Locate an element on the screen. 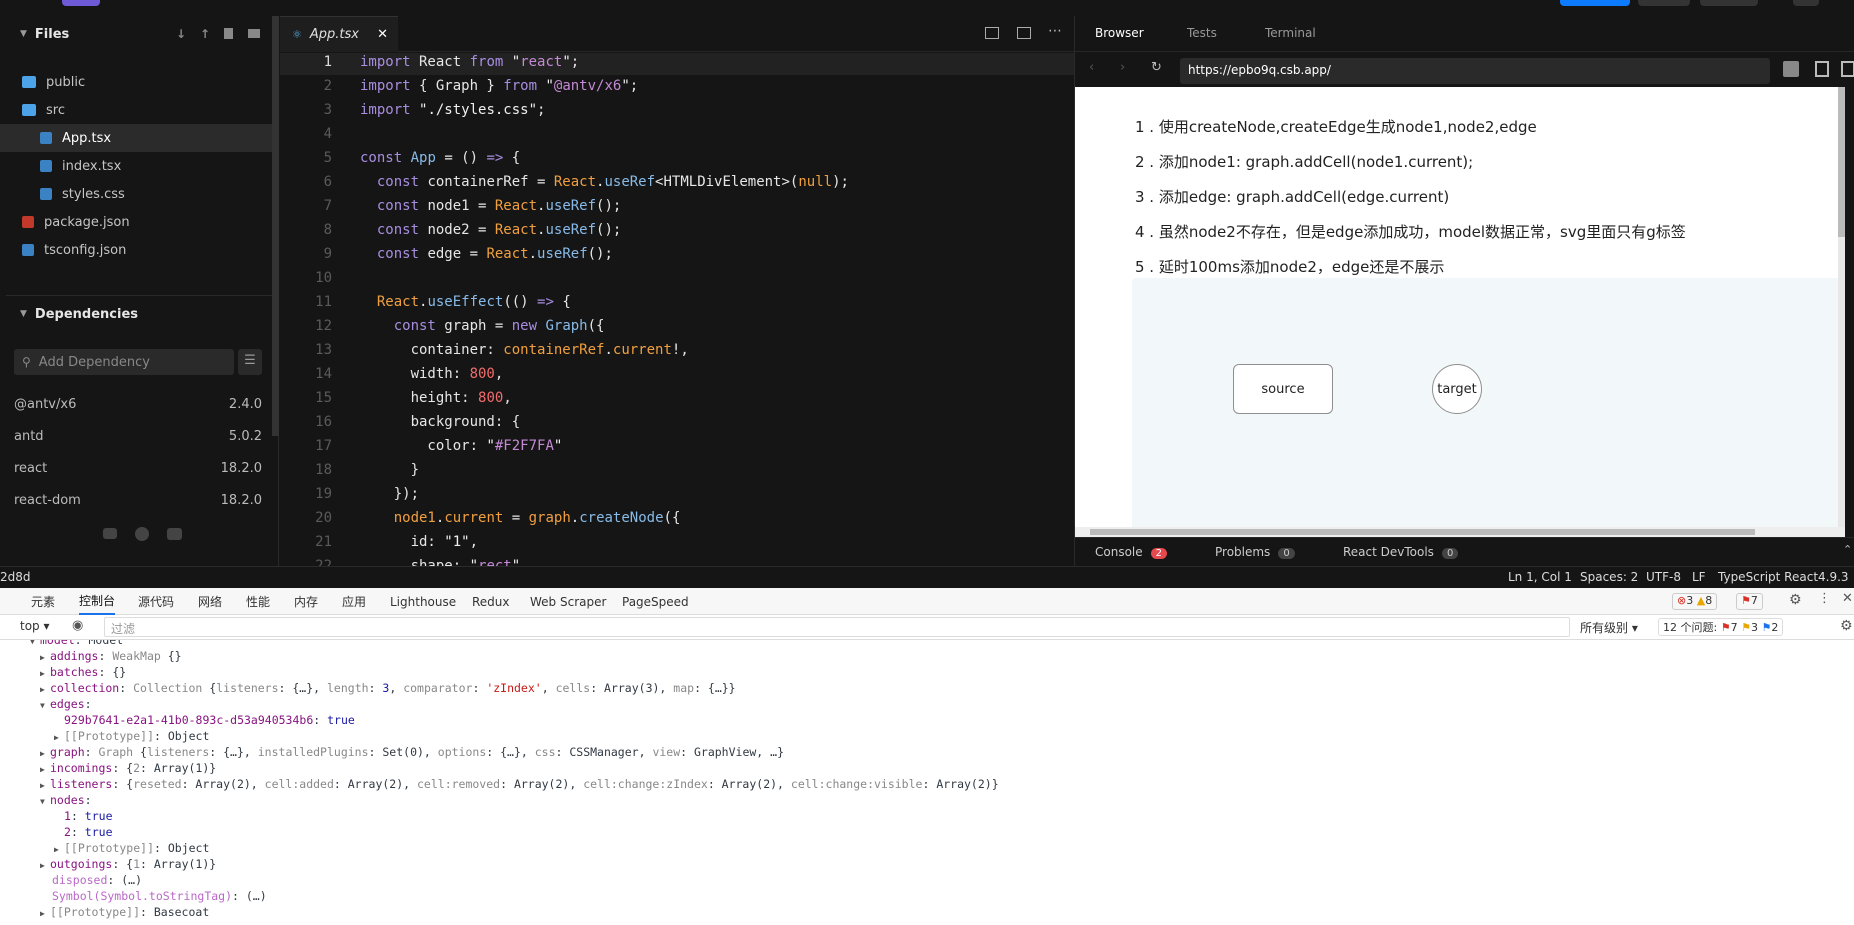 This screenshot has width=1854, height=925. chevron-up-icon: ⌃ is located at coordinates (1847, 549).